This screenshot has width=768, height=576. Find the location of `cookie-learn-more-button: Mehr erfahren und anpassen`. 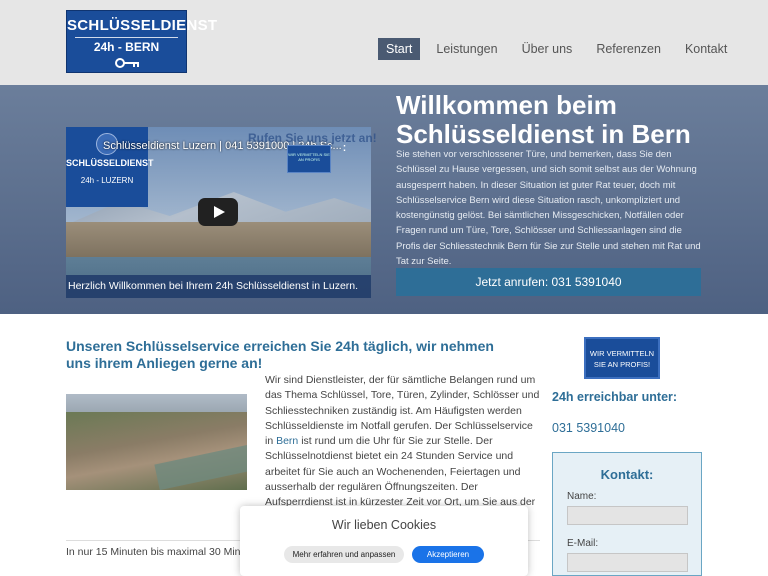

cookie-learn-more-button: Mehr erfahren und anpassen is located at coordinates (344, 554).